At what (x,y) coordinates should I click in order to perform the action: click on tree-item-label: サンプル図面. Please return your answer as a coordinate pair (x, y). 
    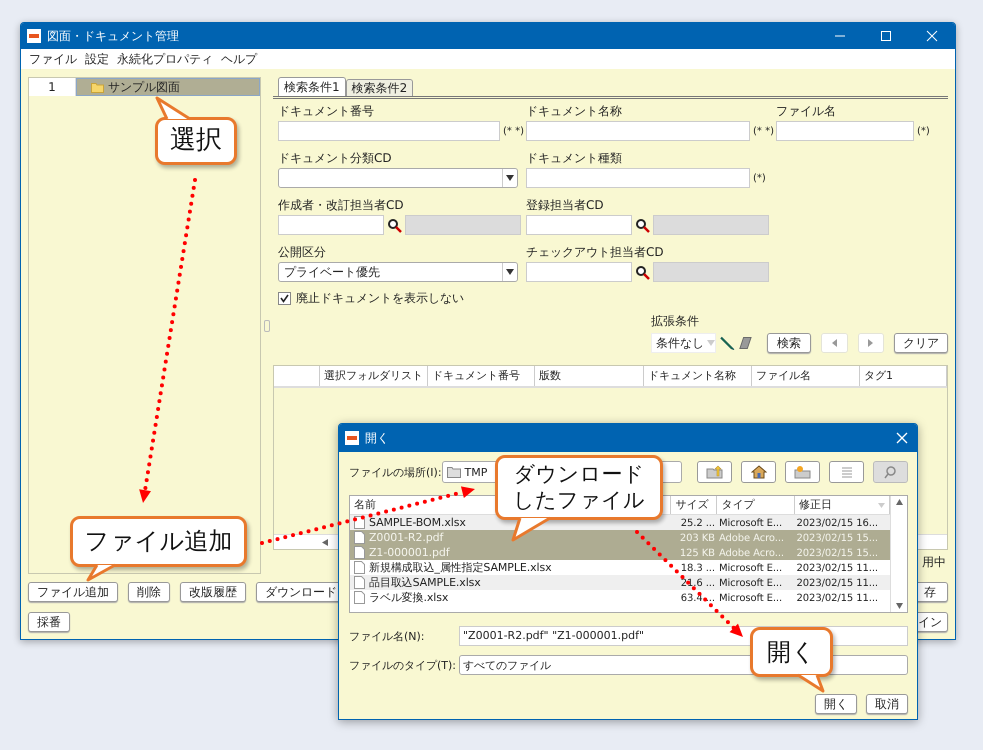
    Looking at the image, I should click on (144, 87).